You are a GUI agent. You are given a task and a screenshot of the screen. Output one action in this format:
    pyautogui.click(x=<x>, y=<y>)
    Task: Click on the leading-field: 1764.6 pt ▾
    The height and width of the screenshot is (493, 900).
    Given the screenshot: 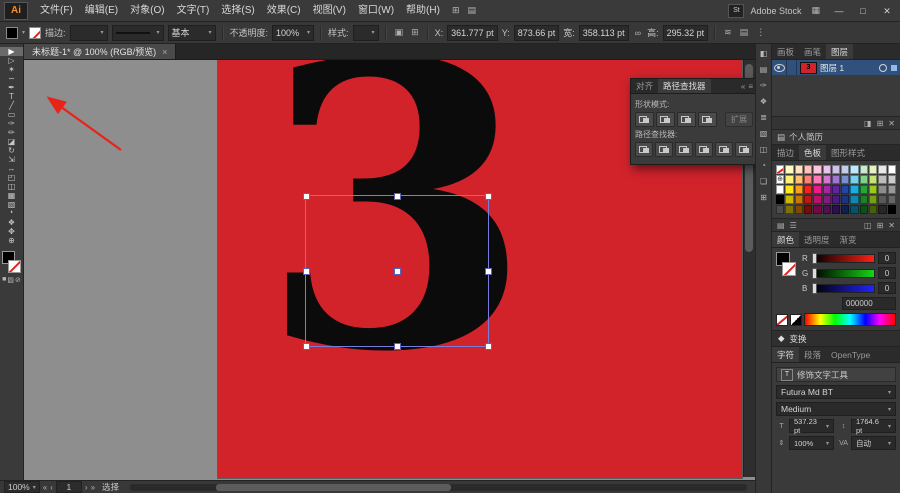 What is the action you would take?
    pyautogui.click(x=873, y=426)
    